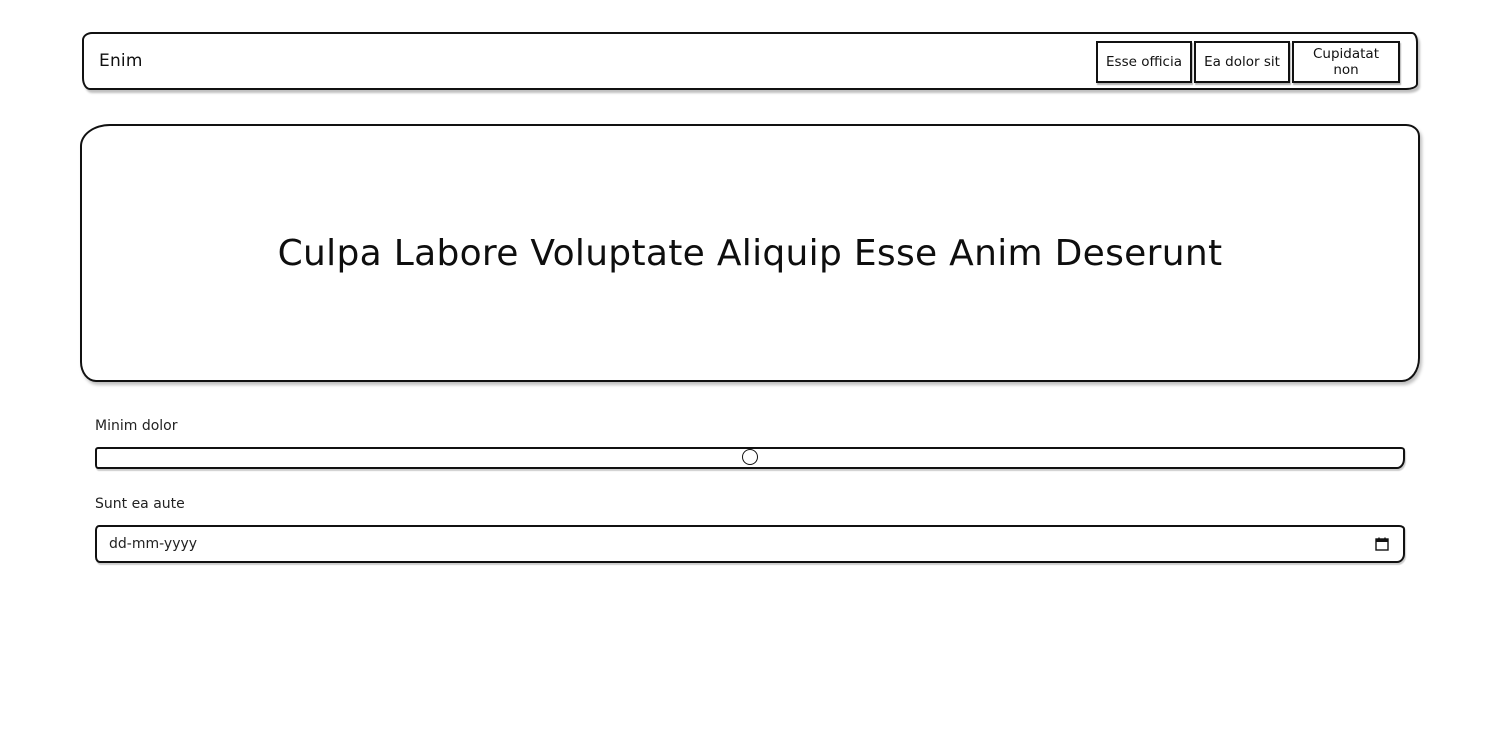 The width and height of the screenshot is (1500, 752). What do you see at coordinates (153, 544) in the screenshot?
I see `date-placeholder: dd-mm-yyyy` at bounding box center [153, 544].